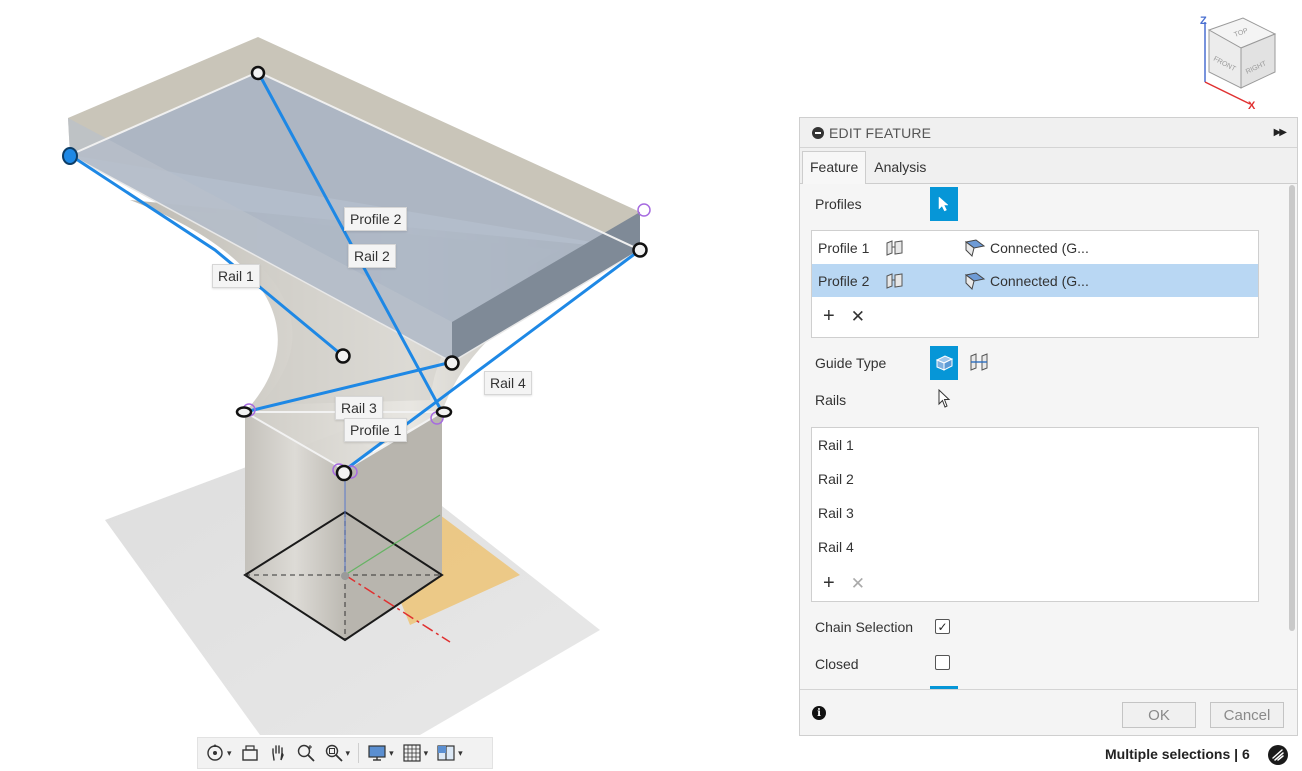 Image resolution: width=1302 pixels, height=771 pixels. I want to click on look-at-icon, so click(249, 753).